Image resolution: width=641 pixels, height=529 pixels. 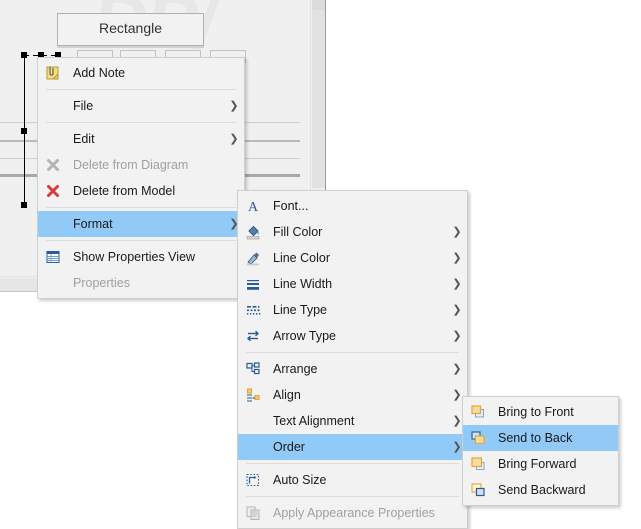 What do you see at coordinates (352, 480) in the screenshot?
I see `menu-item-auto-size: Auto Size` at bounding box center [352, 480].